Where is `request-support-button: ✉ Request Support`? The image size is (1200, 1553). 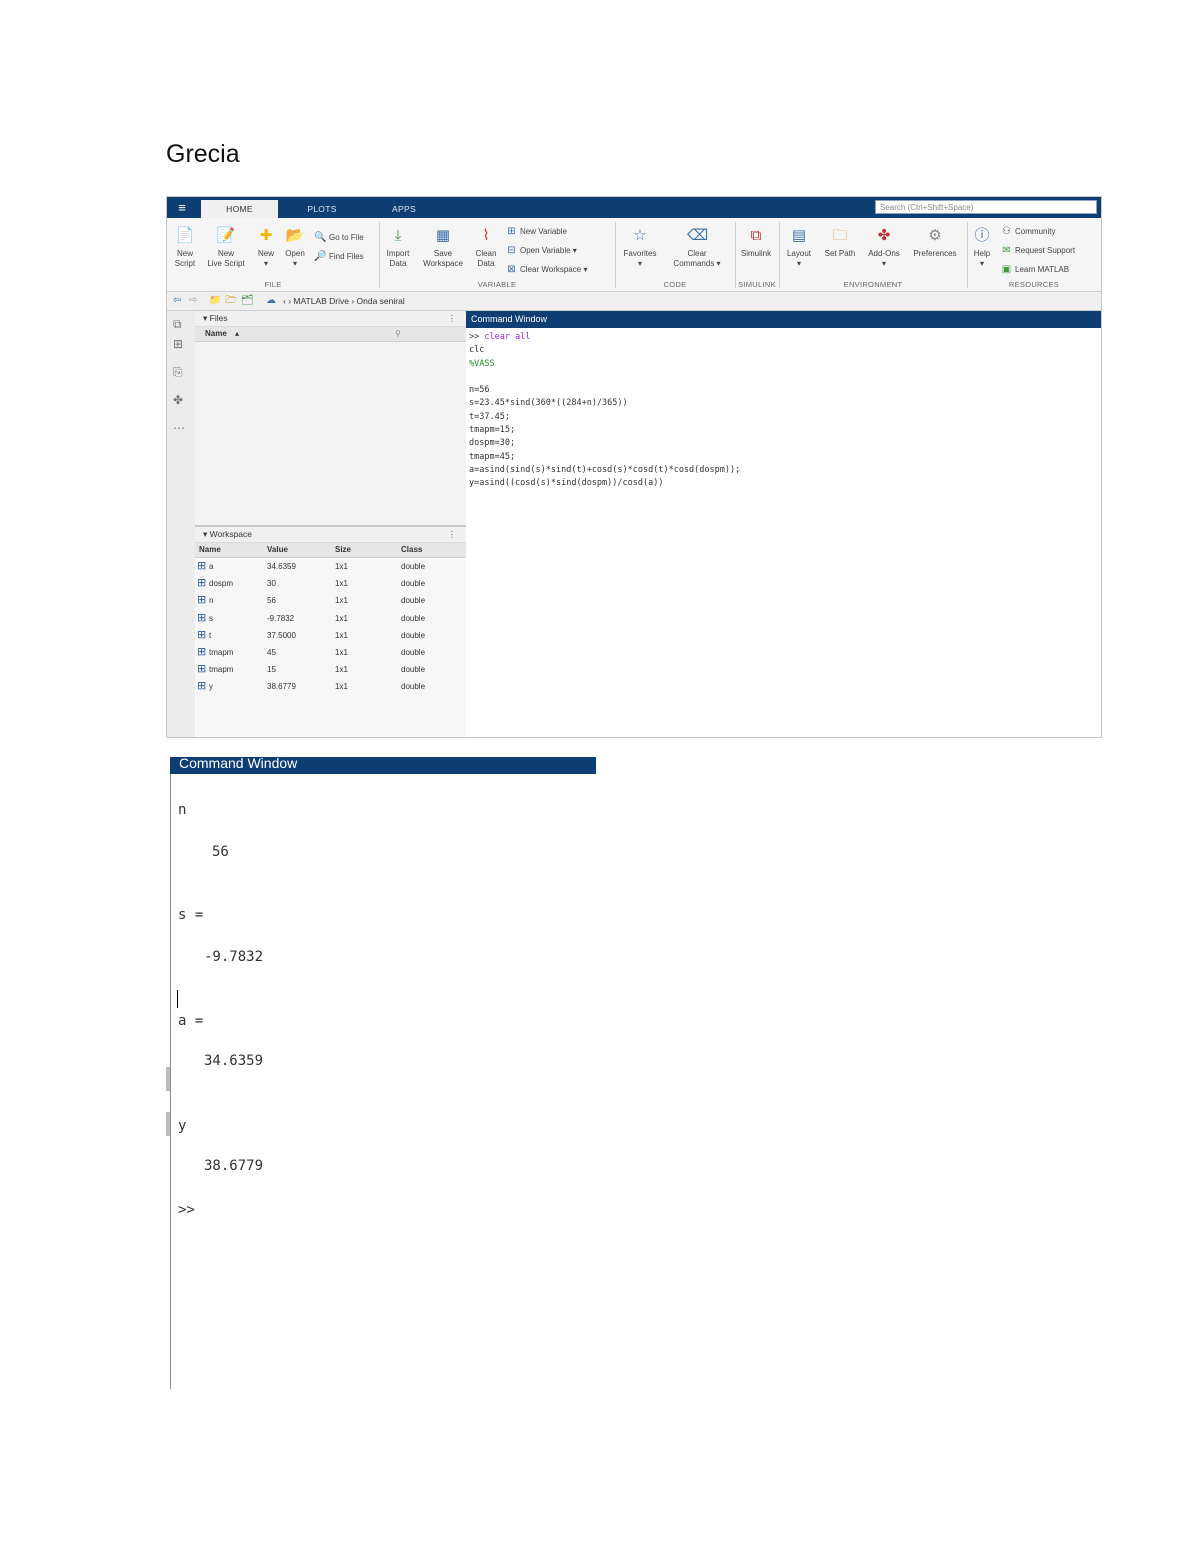
request-support-button: ✉ Request Support is located at coordinates (1037, 250).